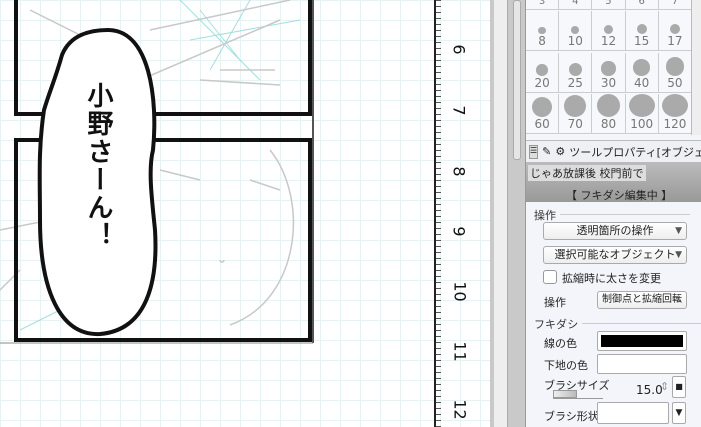 This screenshot has width=701, height=427. I want to click on brush-shape-label: ブラシ形状, so click(571, 416).